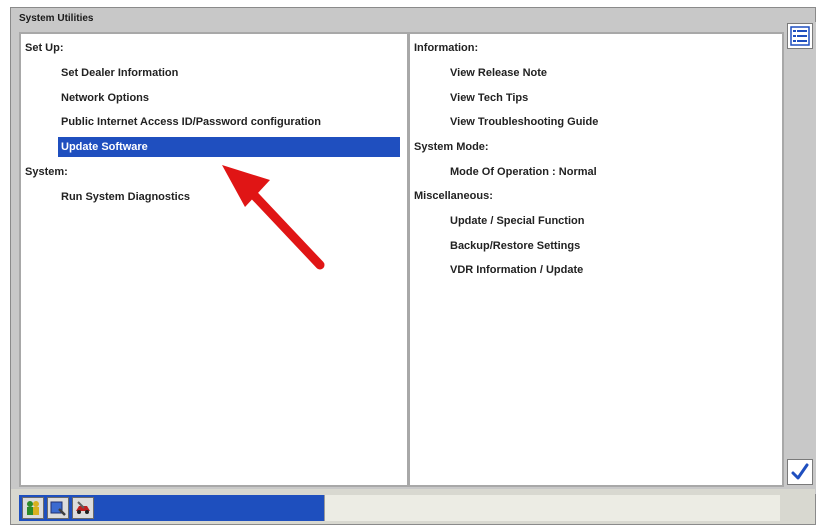  I want to click on menu-item-network-options: Network Options, so click(105, 98).